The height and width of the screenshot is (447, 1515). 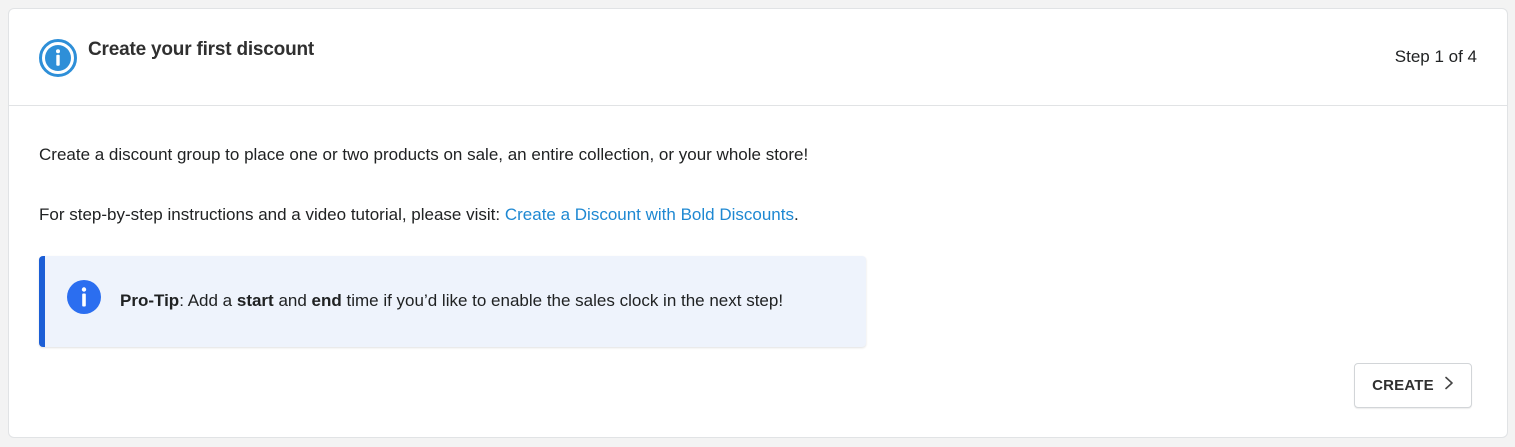 I want to click on protip-text-part: : Add a, so click(x=208, y=300).